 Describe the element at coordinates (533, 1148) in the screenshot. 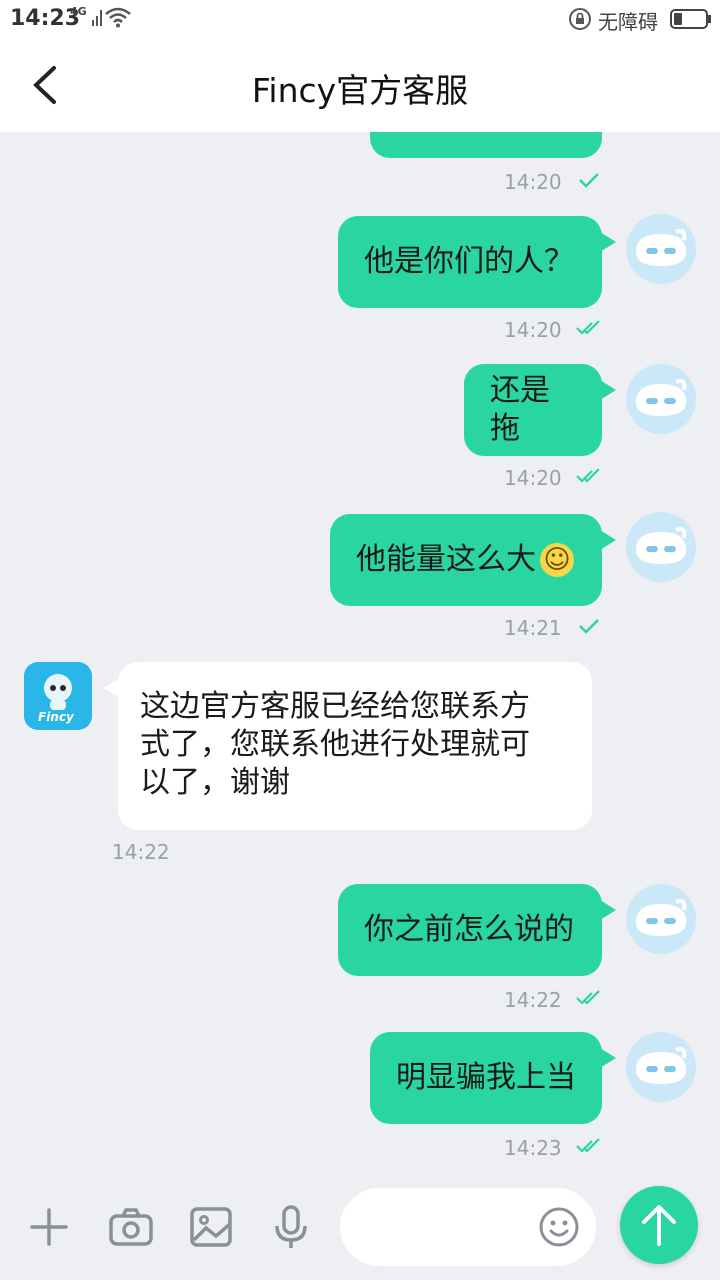

I see `message-timestamp: 14:23` at that location.